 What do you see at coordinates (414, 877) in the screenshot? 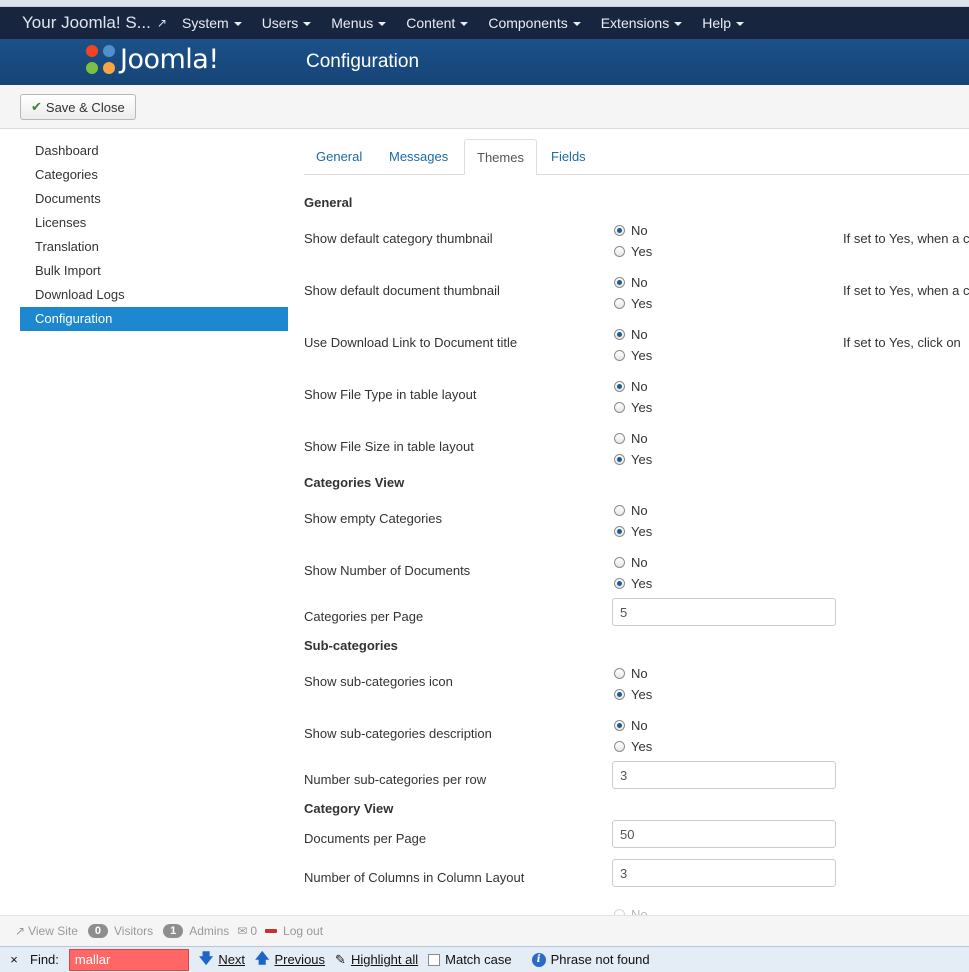
I see `label-columns-in-layout: Number of Columns in Column Layout` at bounding box center [414, 877].